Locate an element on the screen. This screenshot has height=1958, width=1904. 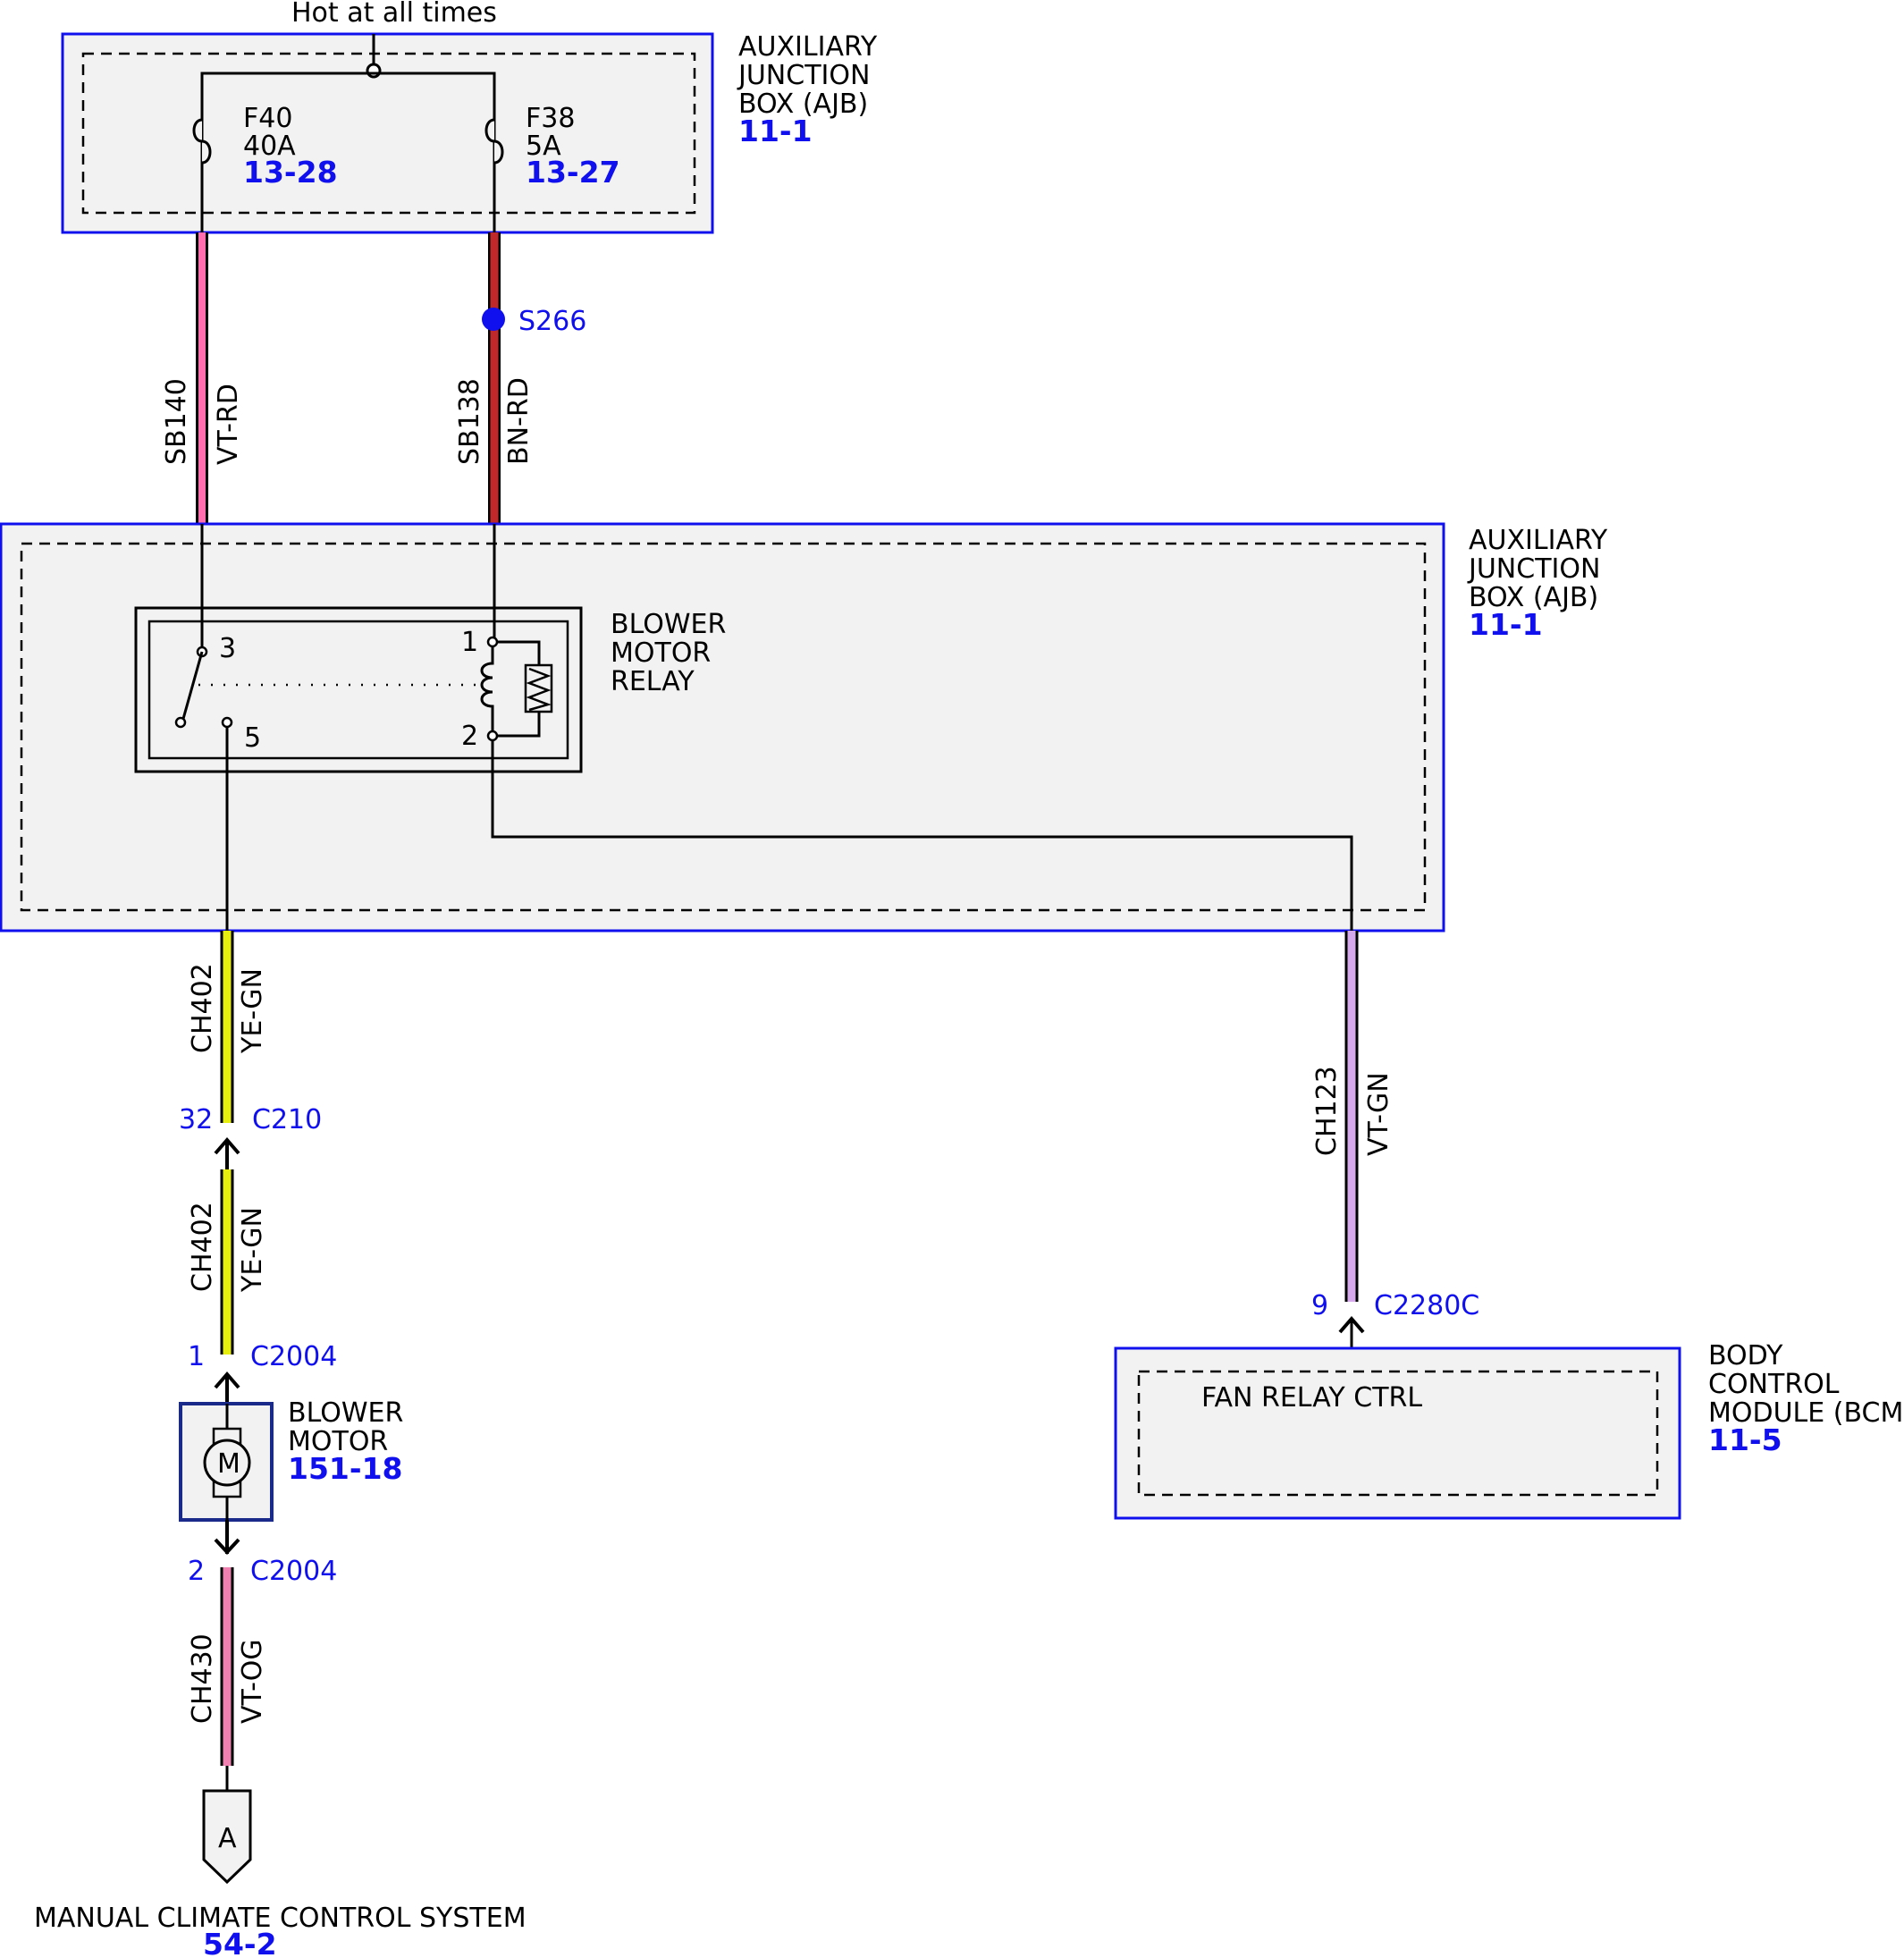
c2004-top-name: C2004 is located at coordinates (293, 1357).